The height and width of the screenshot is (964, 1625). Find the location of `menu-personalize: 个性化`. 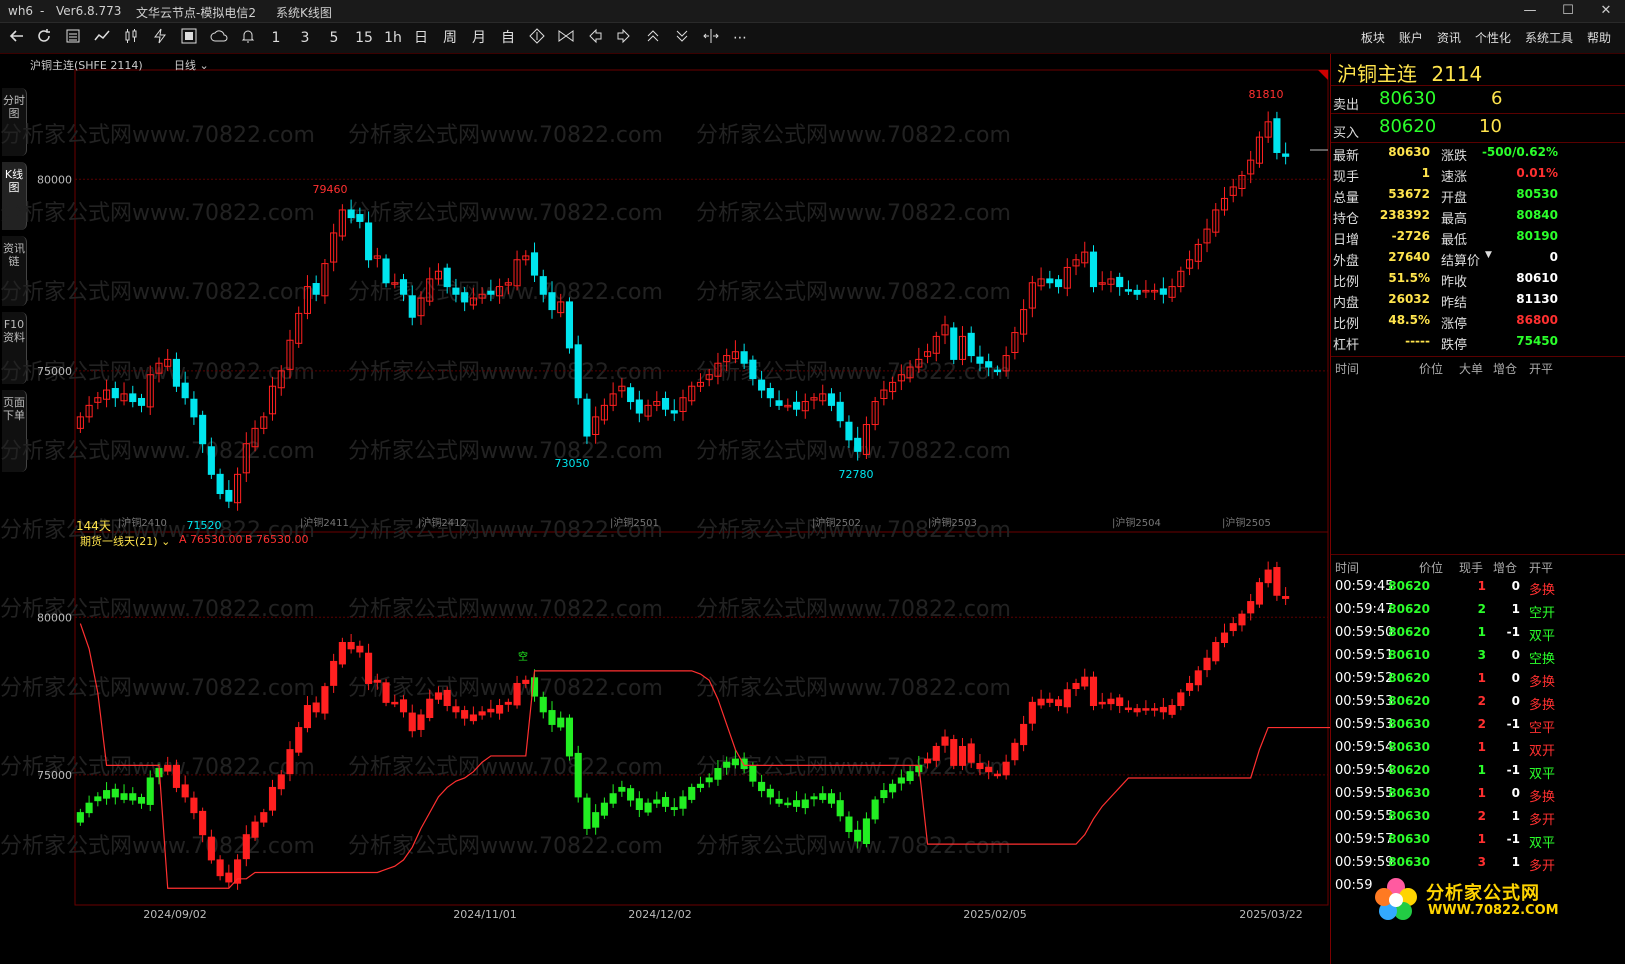

menu-personalize: 个性化 is located at coordinates (1493, 37).